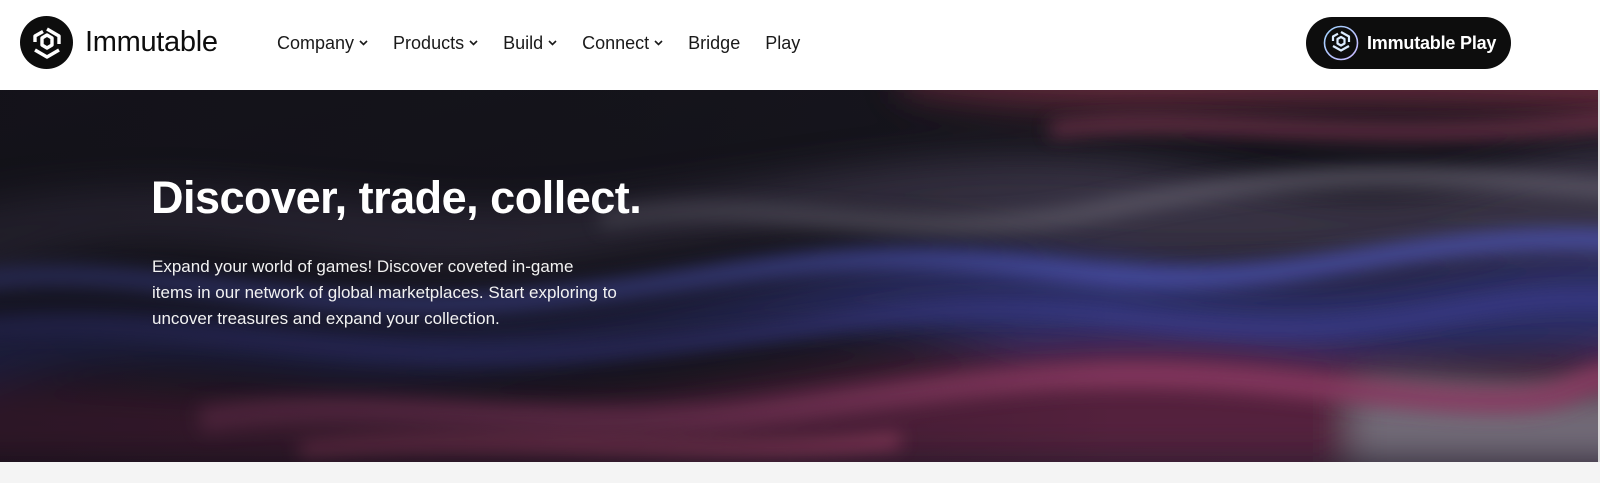 The image size is (1600, 483). What do you see at coordinates (316, 42) in the screenshot?
I see `nav-item-label: Company` at bounding box center [316, 42].